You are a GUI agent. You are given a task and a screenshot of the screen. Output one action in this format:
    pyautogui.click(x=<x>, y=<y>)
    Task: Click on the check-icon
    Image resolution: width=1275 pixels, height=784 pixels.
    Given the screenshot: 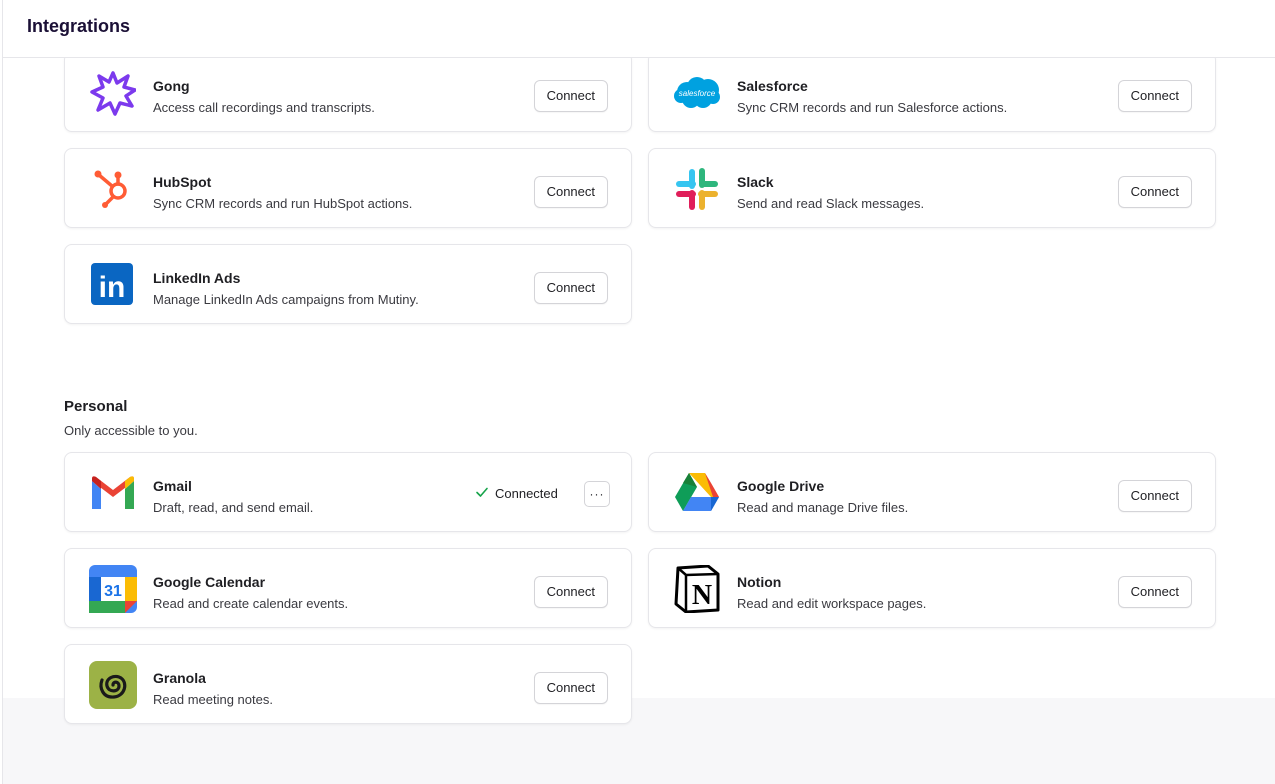 What is the action you would take?
    pyautogui.click(x=482, y=493)
    